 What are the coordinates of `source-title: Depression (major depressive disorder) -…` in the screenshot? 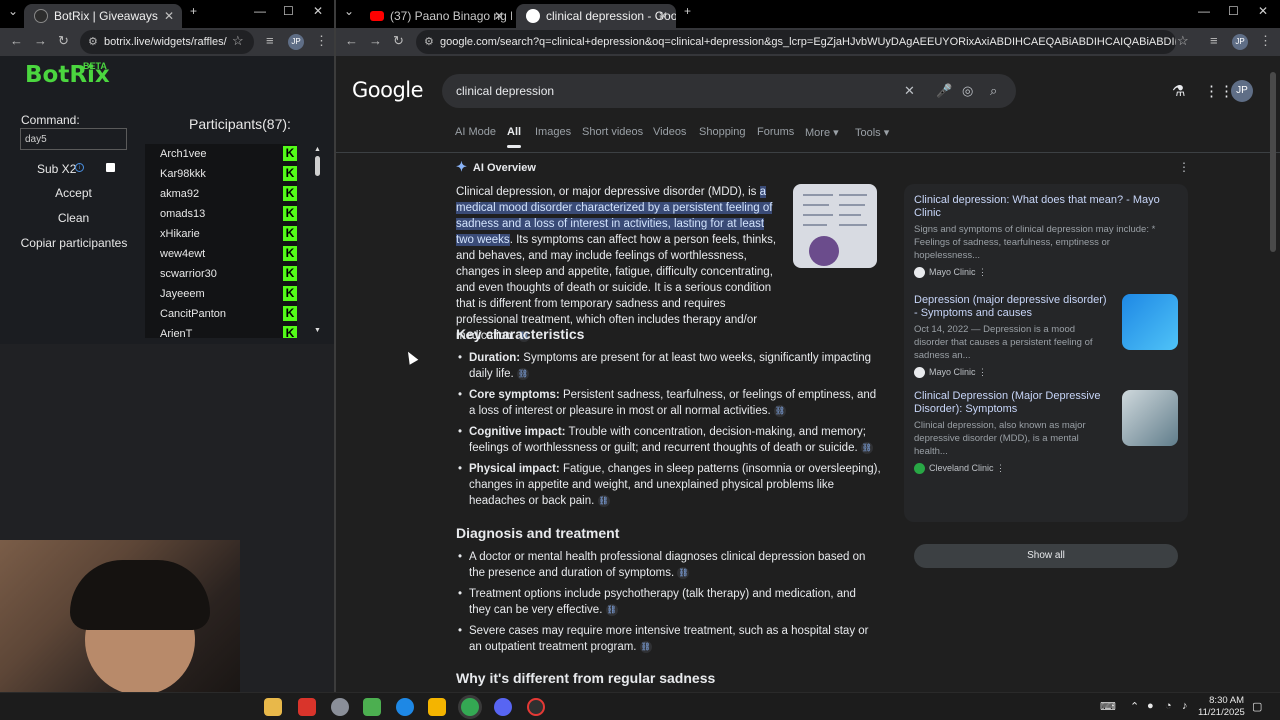 It's located at (1012, 307).